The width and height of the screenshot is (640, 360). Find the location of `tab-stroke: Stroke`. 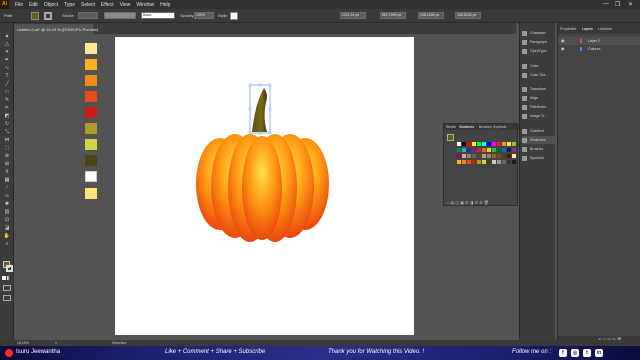

tab-stroke: Stroke is located at coordinates (451, 127).